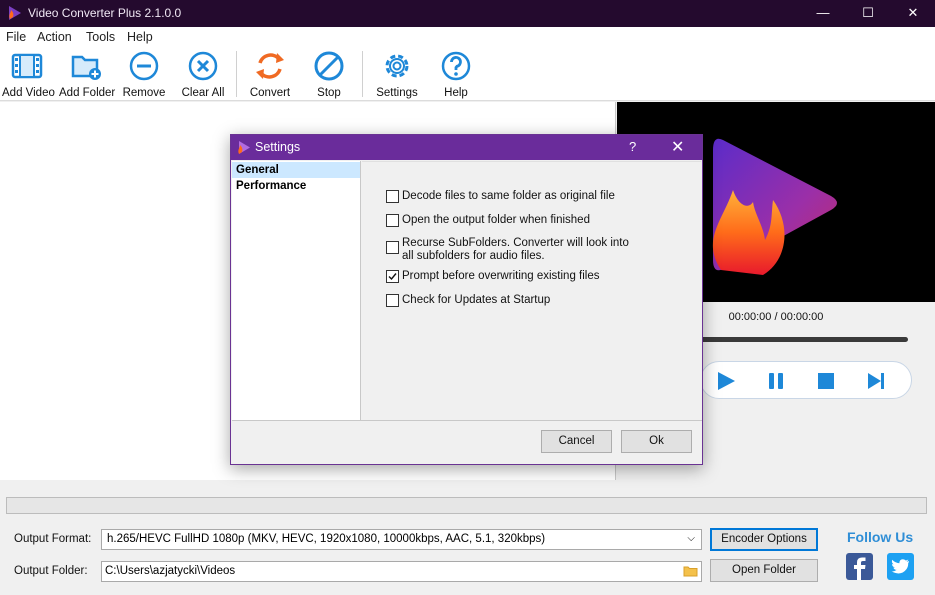  I want to click on output-folder-input: C:\Users\azjatycki\Videos, so click(401, 571).